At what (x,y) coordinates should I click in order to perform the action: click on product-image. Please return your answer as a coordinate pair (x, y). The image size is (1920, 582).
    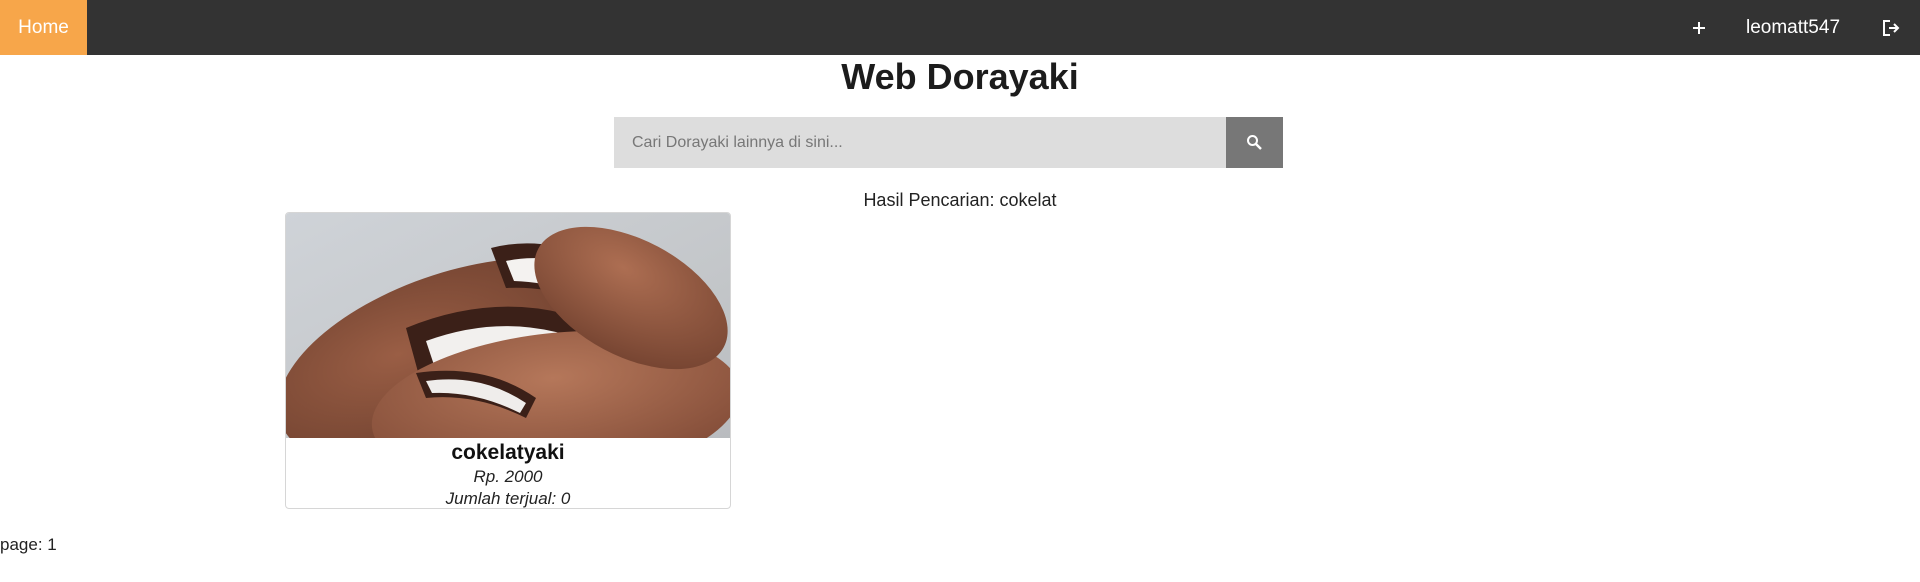
    Looking at the image, I should click on (508, 325).